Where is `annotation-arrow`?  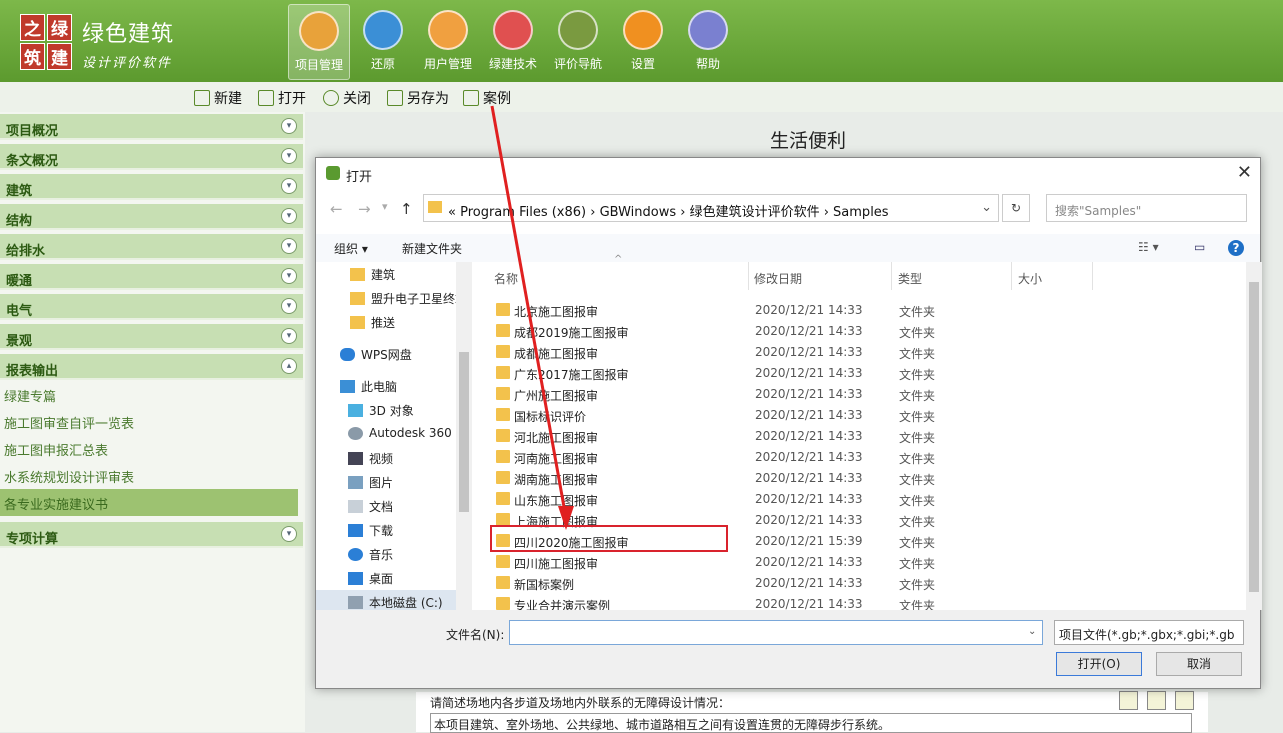 annotation-arrow is located at coordinates (532, 317).